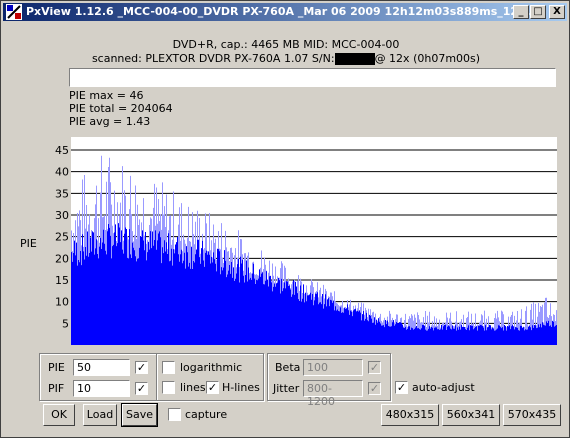 Image resolution: width=570 pixels, height=438 pixels. What do you see at coordinates (213, 58) in the screenshot?
I see `scanner-info: scanned: PLEXTOR DVDR PX-760A 1.07 S/N:` at bounding box center [213, 58].